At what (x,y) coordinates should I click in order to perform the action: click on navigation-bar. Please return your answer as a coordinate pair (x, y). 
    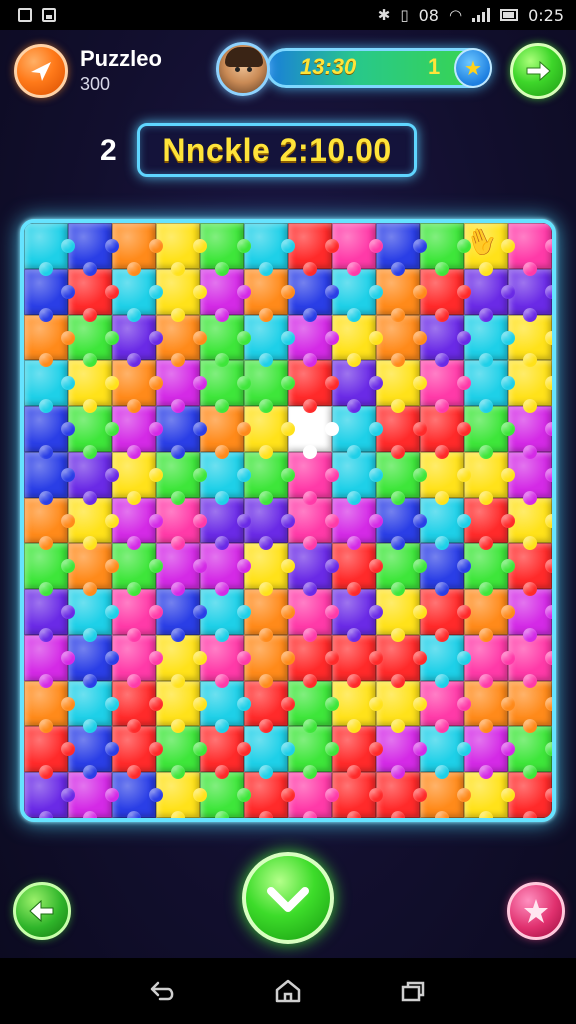
    Looking at the image, I should click on (288, 991).